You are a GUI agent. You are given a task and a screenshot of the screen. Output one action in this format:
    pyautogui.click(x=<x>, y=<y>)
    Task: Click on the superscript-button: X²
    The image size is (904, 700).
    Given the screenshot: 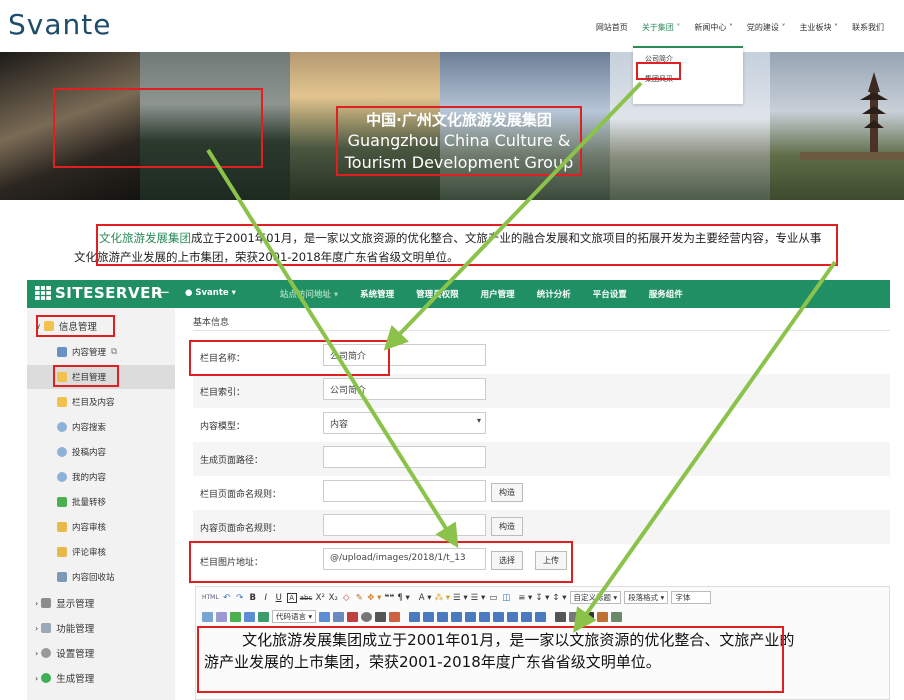 What is the action you would take?
    pyautogui.click(x=320, y=598)
    